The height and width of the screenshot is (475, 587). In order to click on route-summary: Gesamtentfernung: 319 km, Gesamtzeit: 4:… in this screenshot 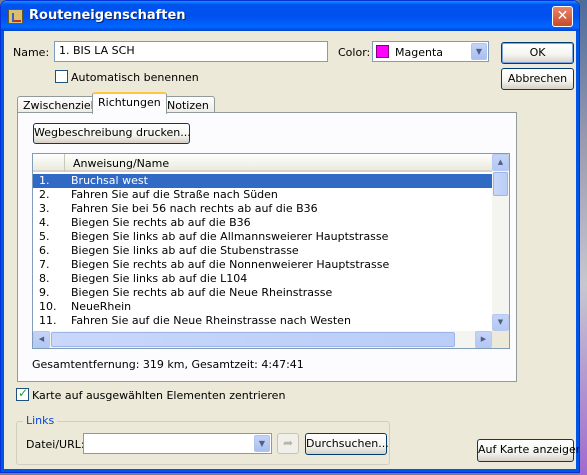, I will do `click(168, 364)`.